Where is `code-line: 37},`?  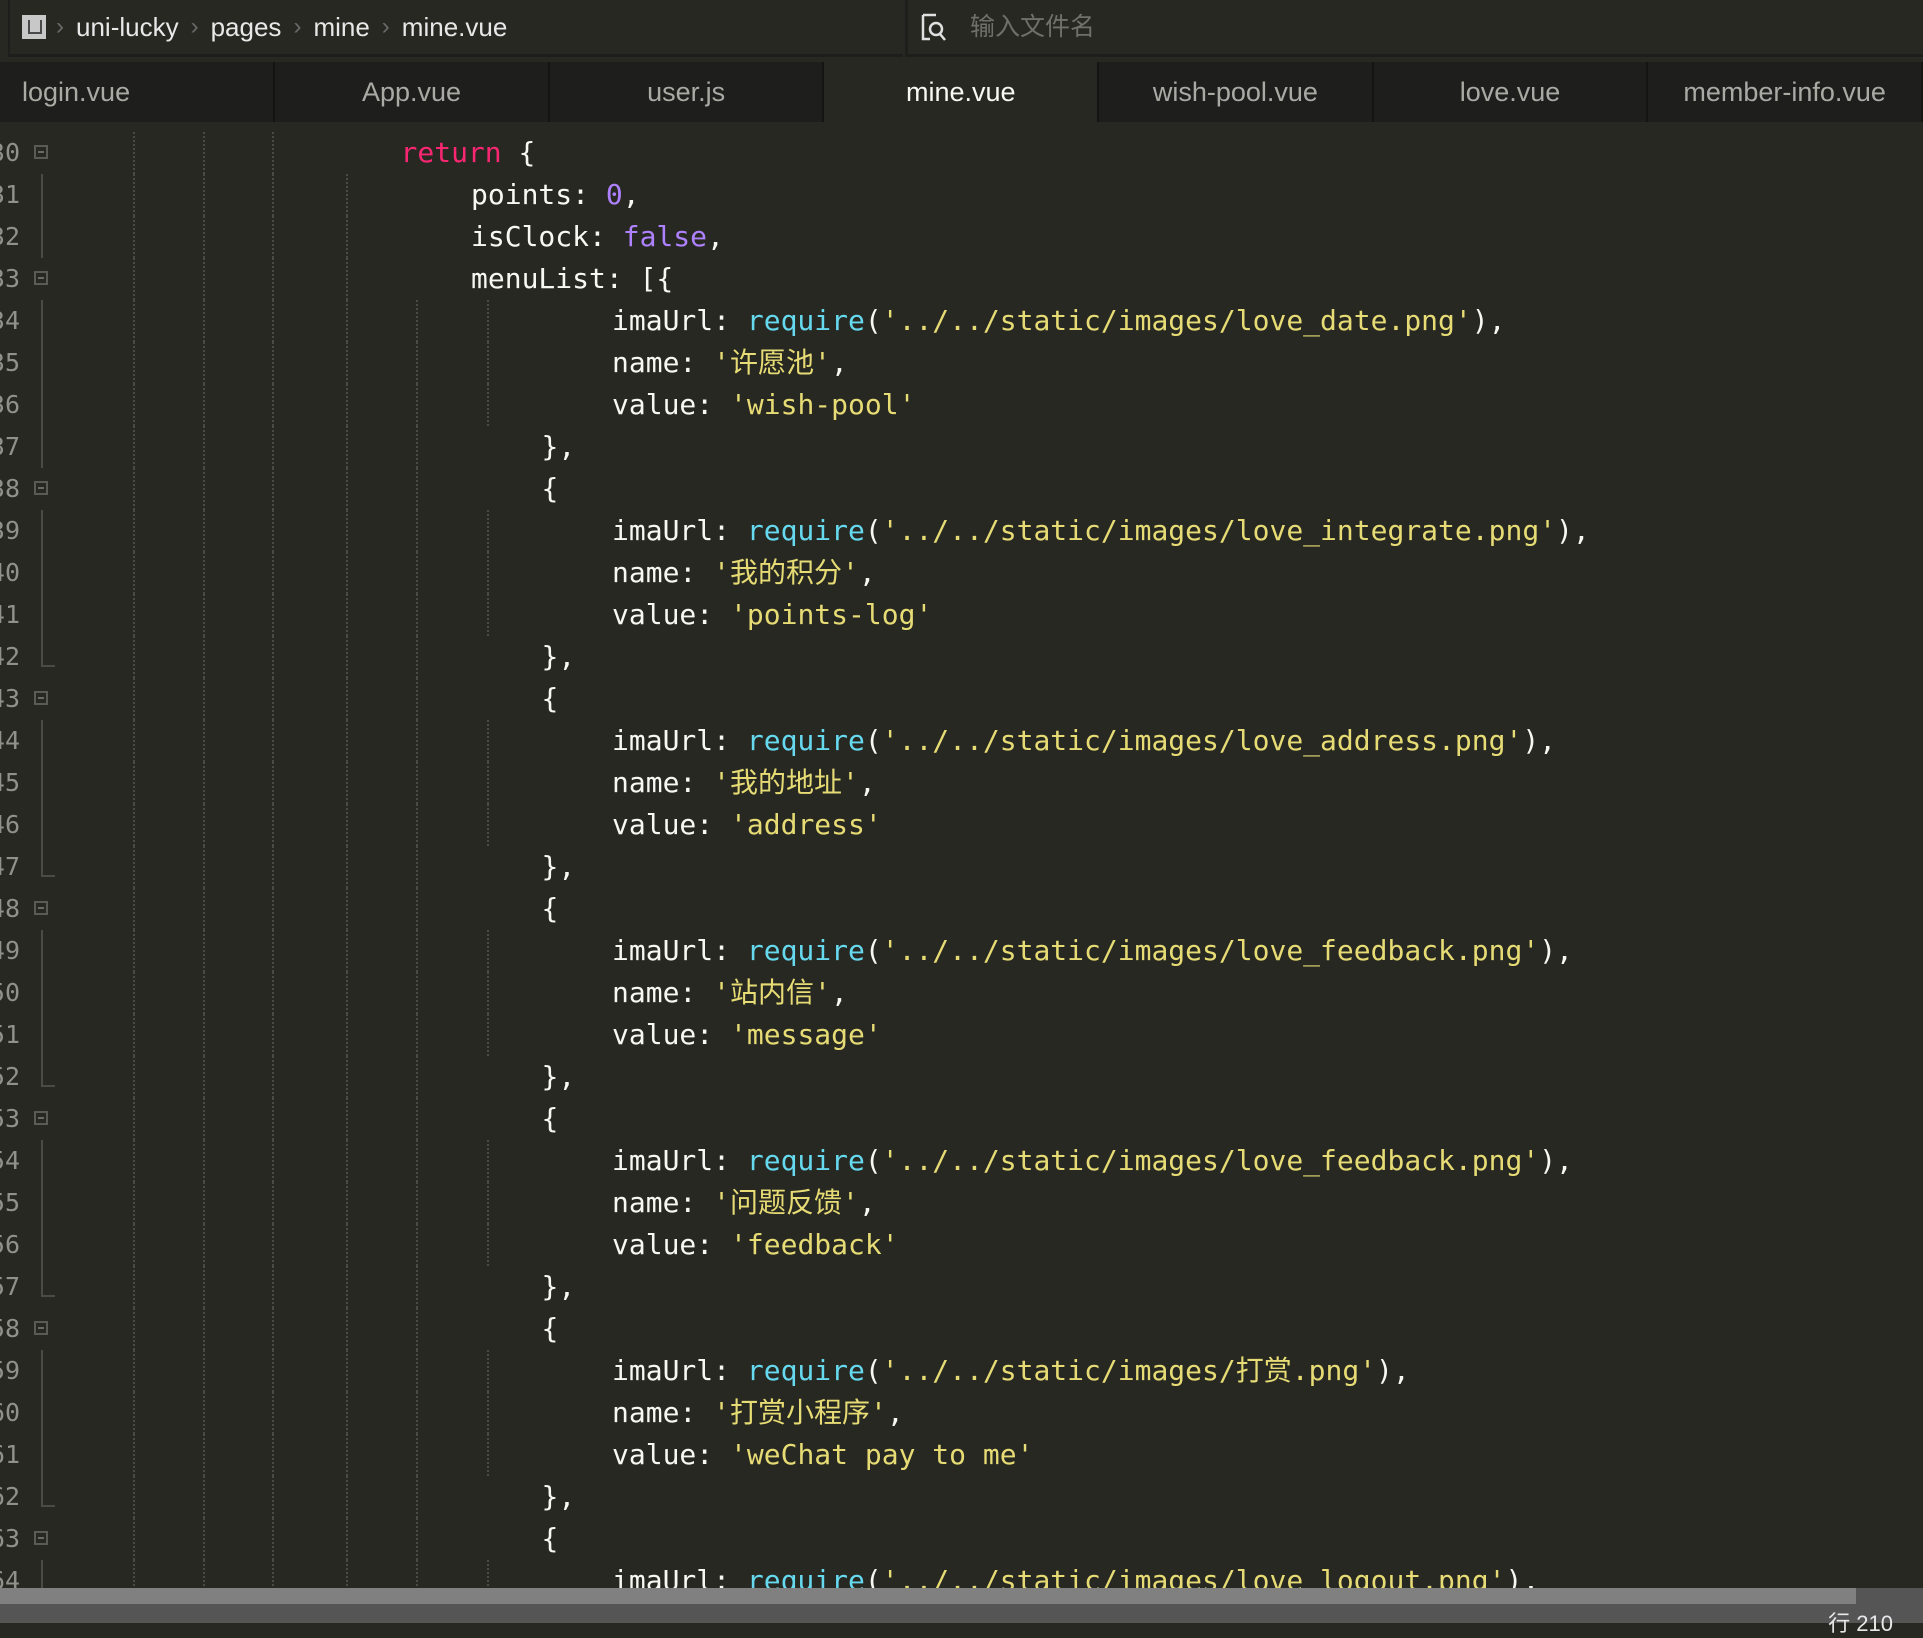 code-line: 37}, is located at coordinates (961, 447).